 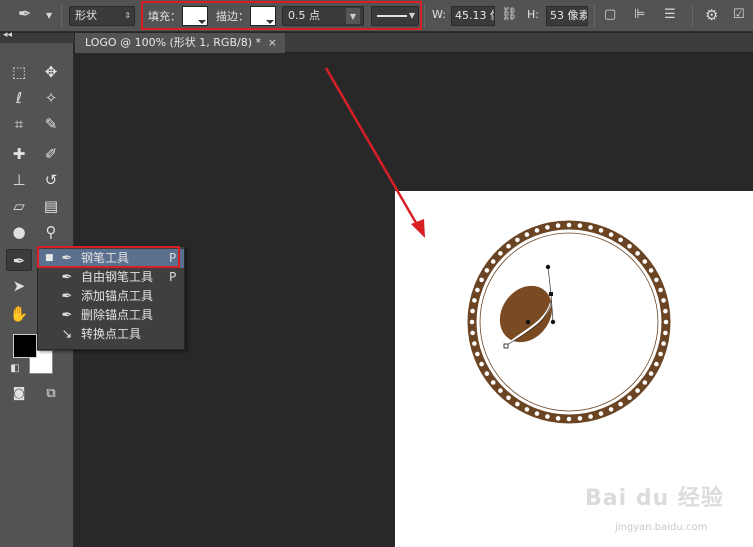 What do you see at coordinates (111, 258) in the screenshot?
I see `flyout-item-pen: ■ ✒ 钢笔工具 P` at bounding box center [111, 258].